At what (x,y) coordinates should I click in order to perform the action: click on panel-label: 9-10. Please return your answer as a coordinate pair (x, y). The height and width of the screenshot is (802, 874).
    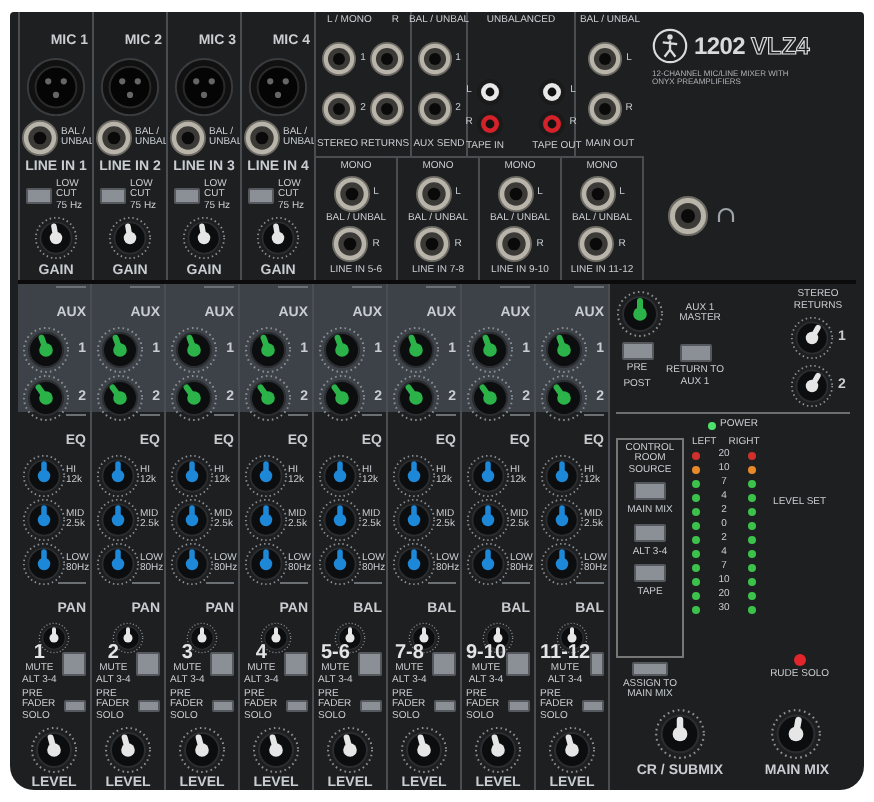
    Looking at the image, I should click on (486, 653).